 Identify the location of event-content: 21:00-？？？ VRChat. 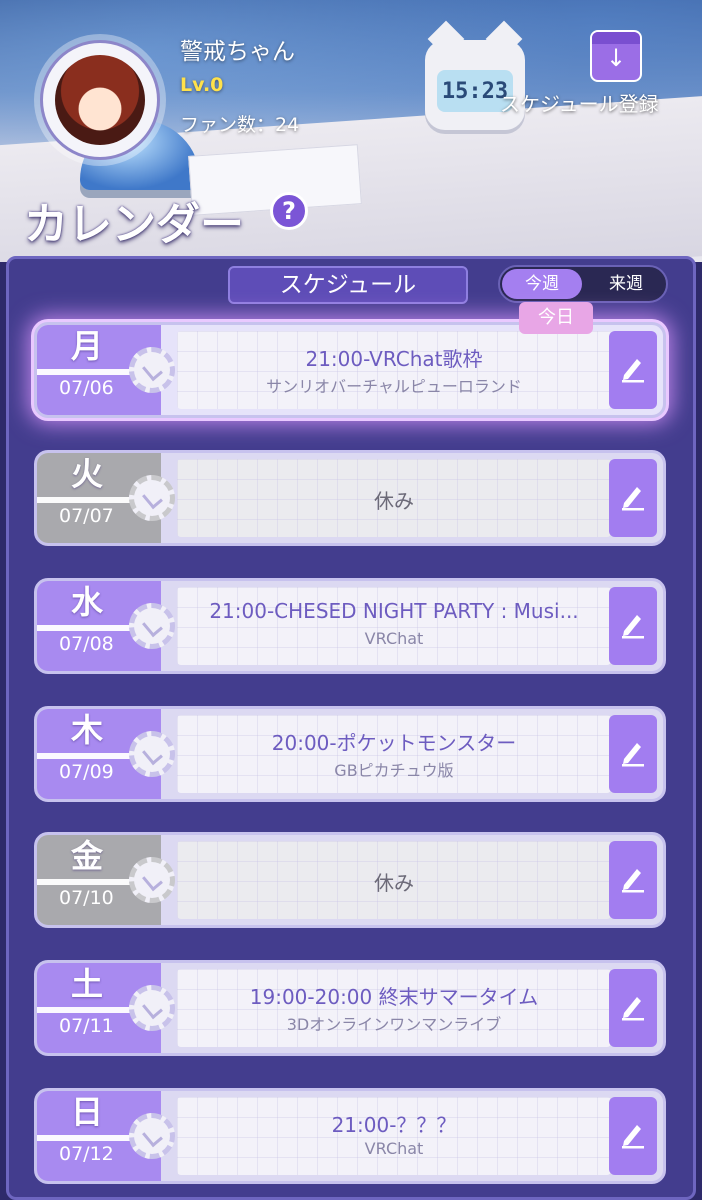
(394, 1136).